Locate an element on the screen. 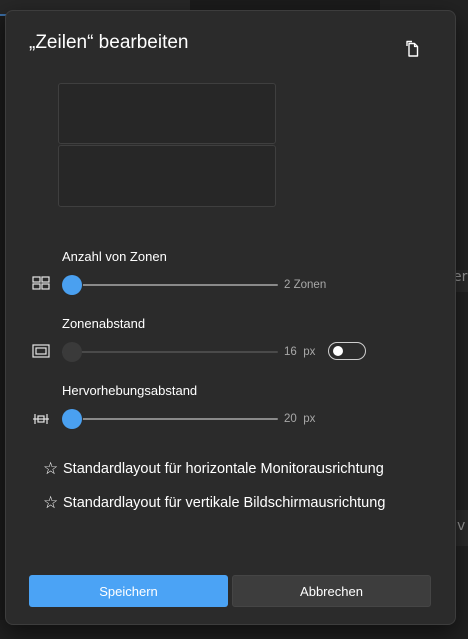  highlight-distance-label: Hervorhebungsabstand is located at coordinates (130, 390).